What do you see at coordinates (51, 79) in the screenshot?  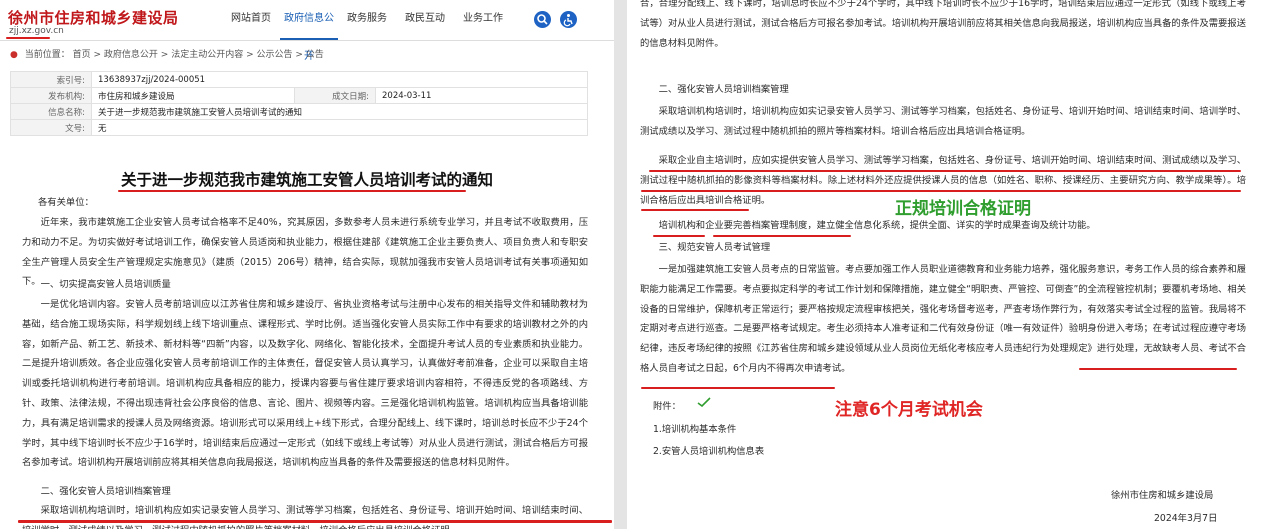 I see `index-label: 索引号:` at bounding box center [51, 79].